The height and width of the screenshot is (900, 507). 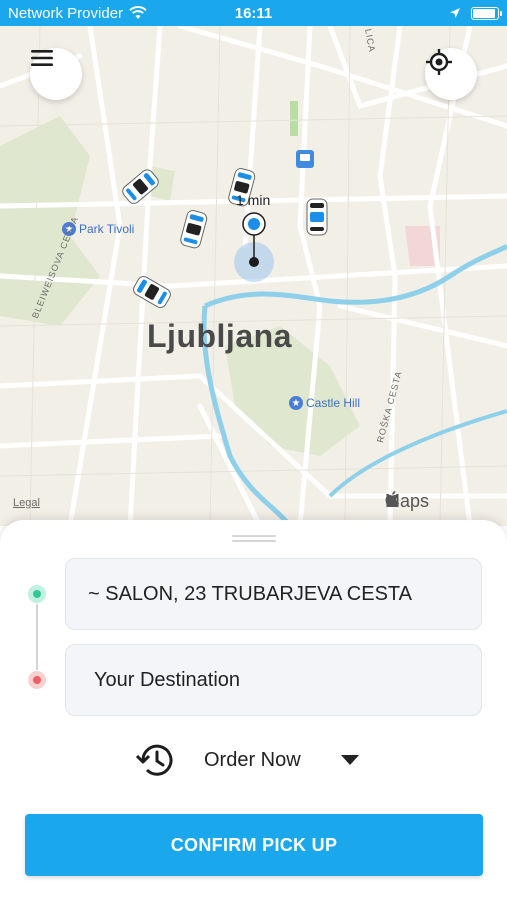 What do you see at coordinates (252, 759) in the screenshot?
I see `order-time-label: Order Now` at bounding box center [252, 759].